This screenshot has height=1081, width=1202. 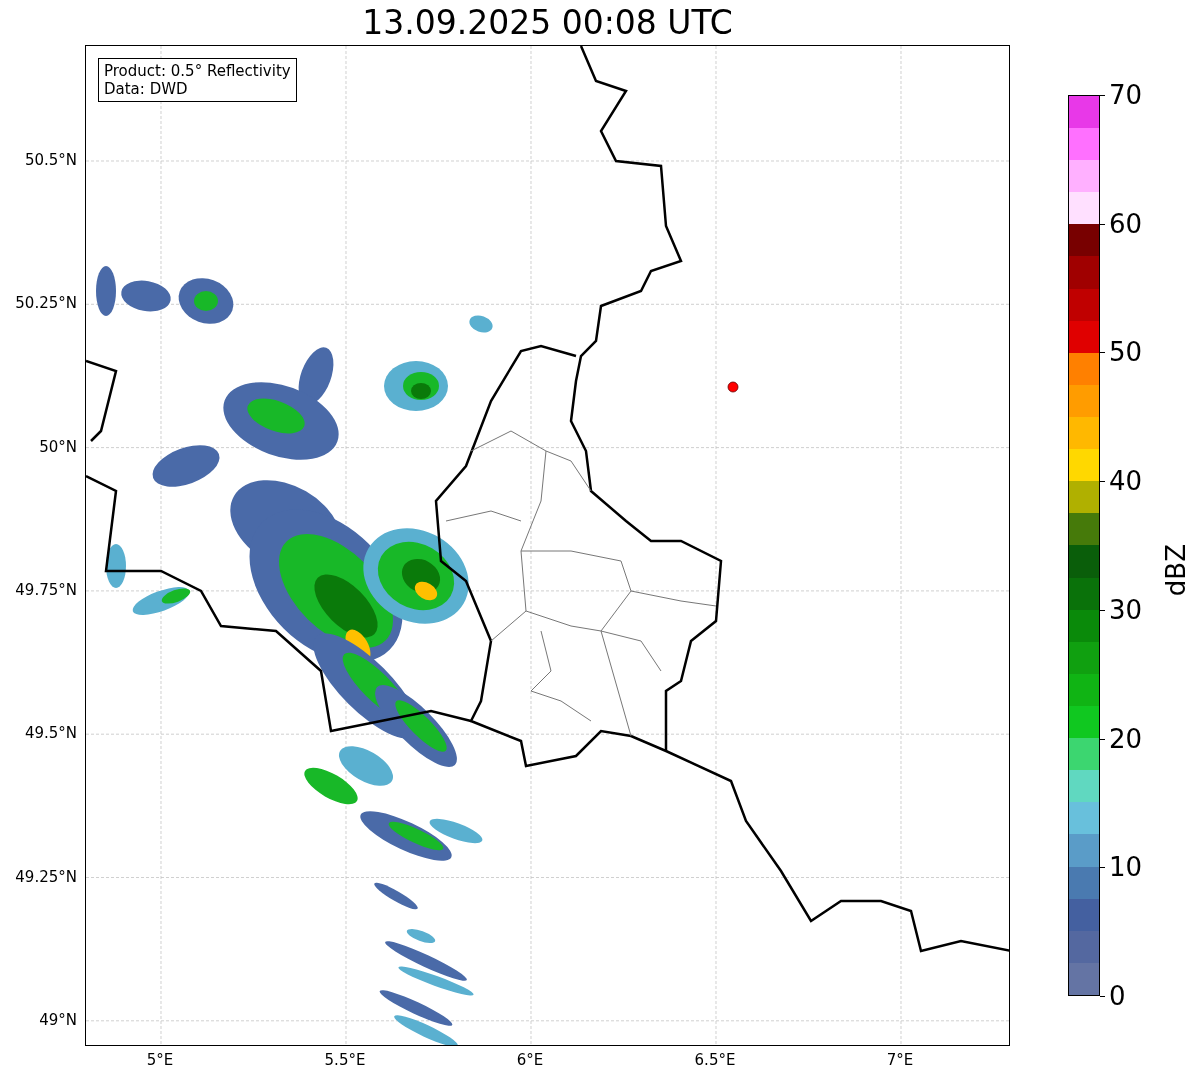 I want to click on latitude-label: 49°N, so click(x=58, y=1019).